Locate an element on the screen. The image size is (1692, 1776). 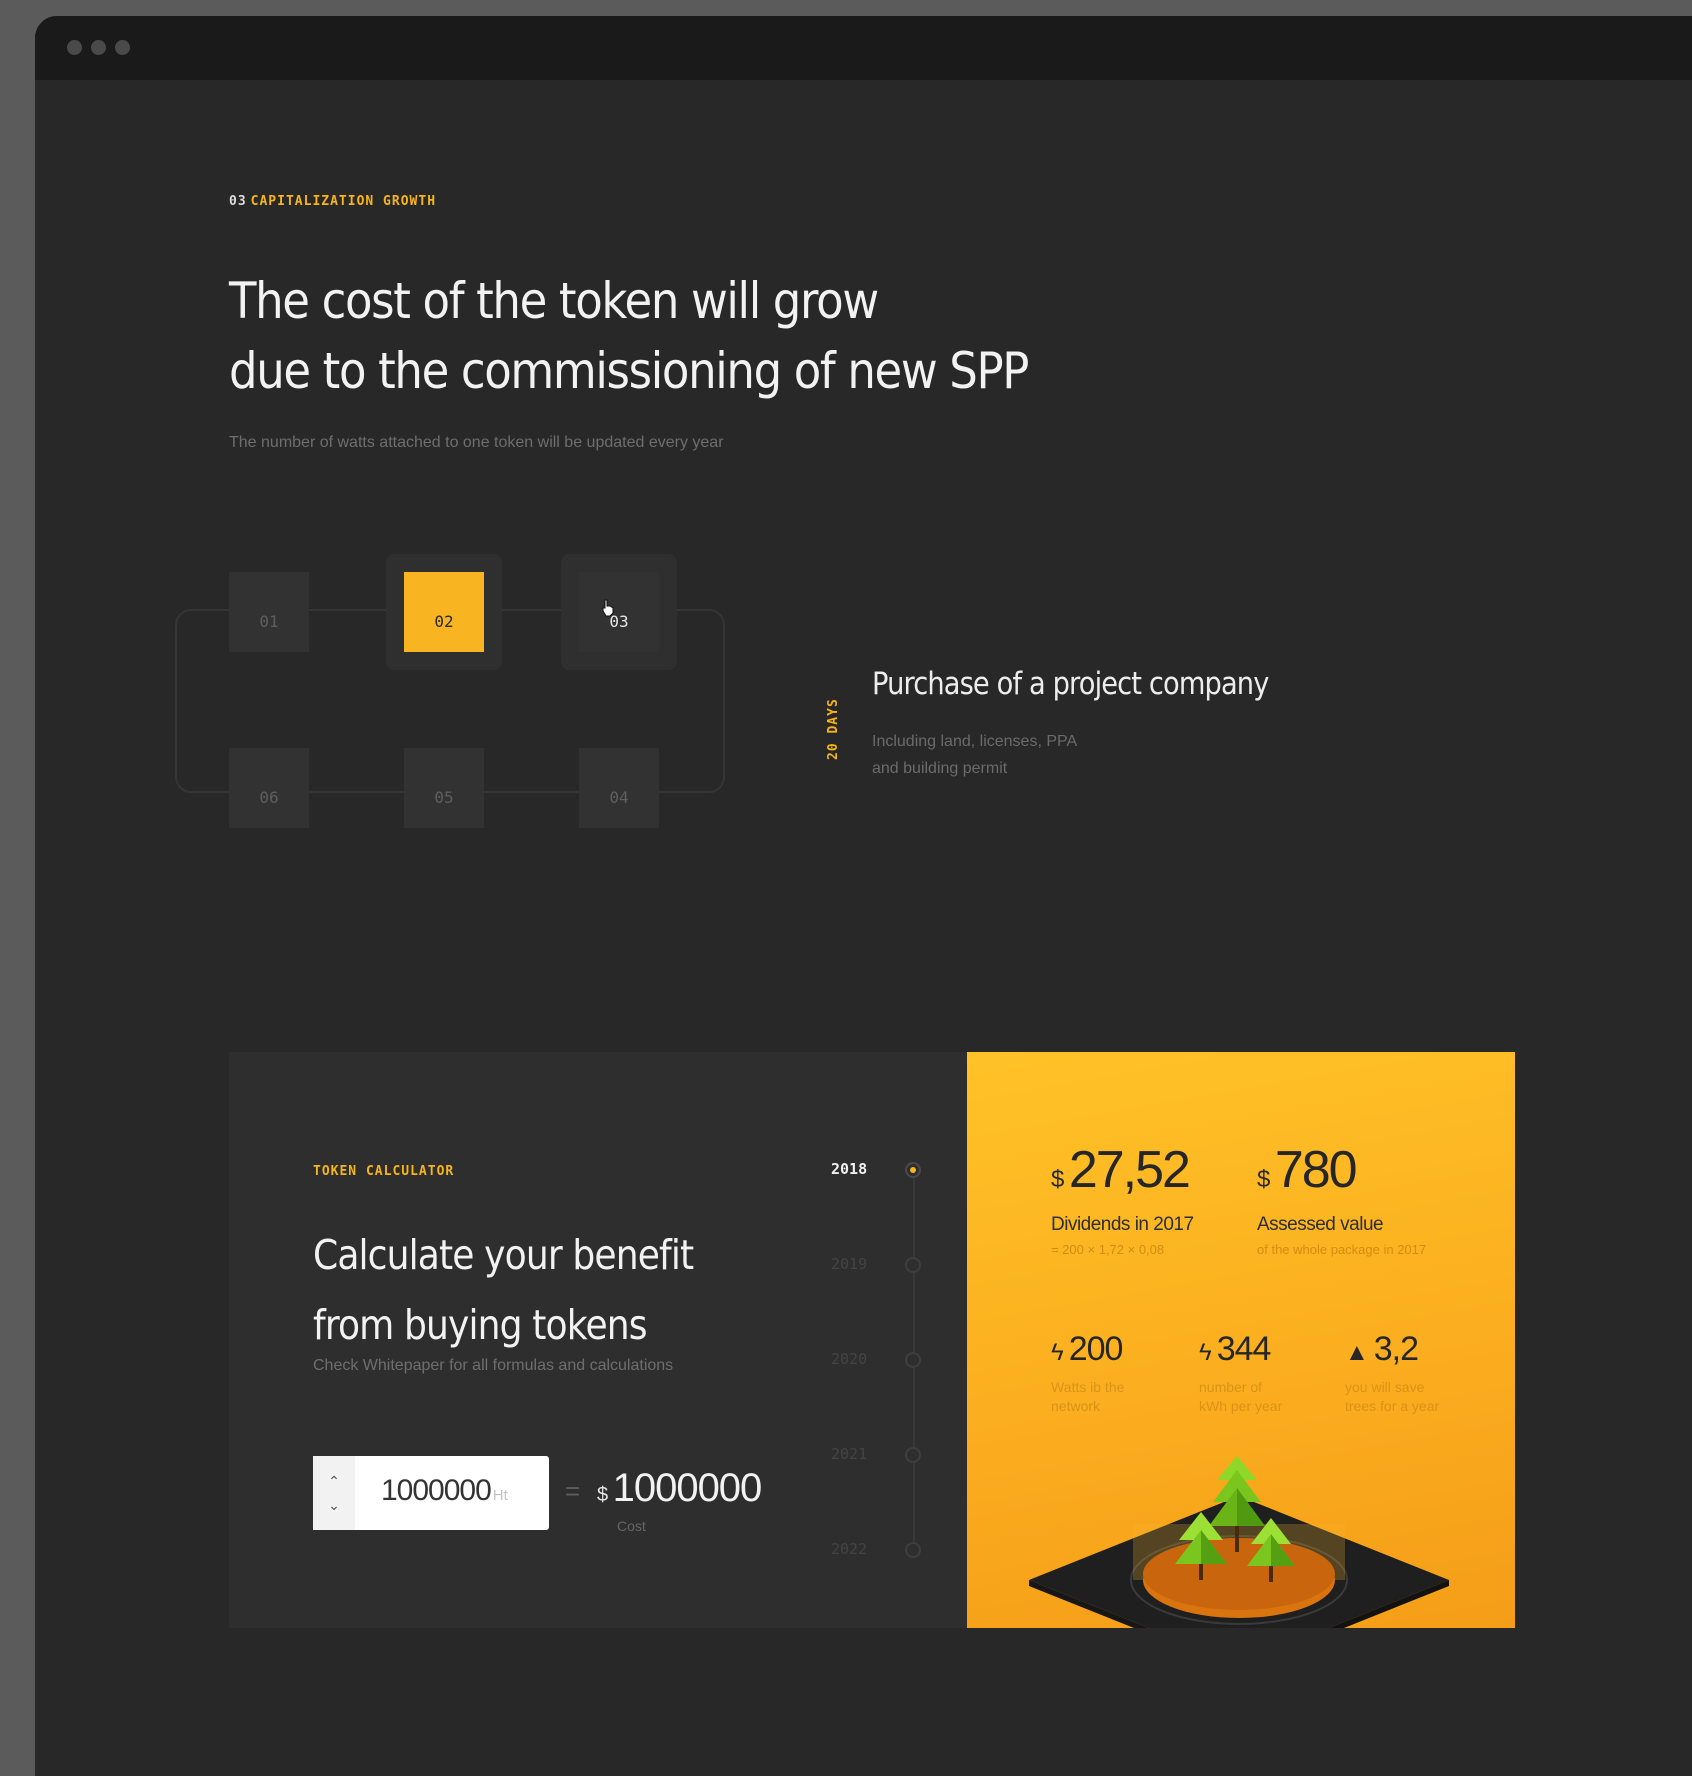
dividends-currency: $ is located at coordinates (1058, 1179).